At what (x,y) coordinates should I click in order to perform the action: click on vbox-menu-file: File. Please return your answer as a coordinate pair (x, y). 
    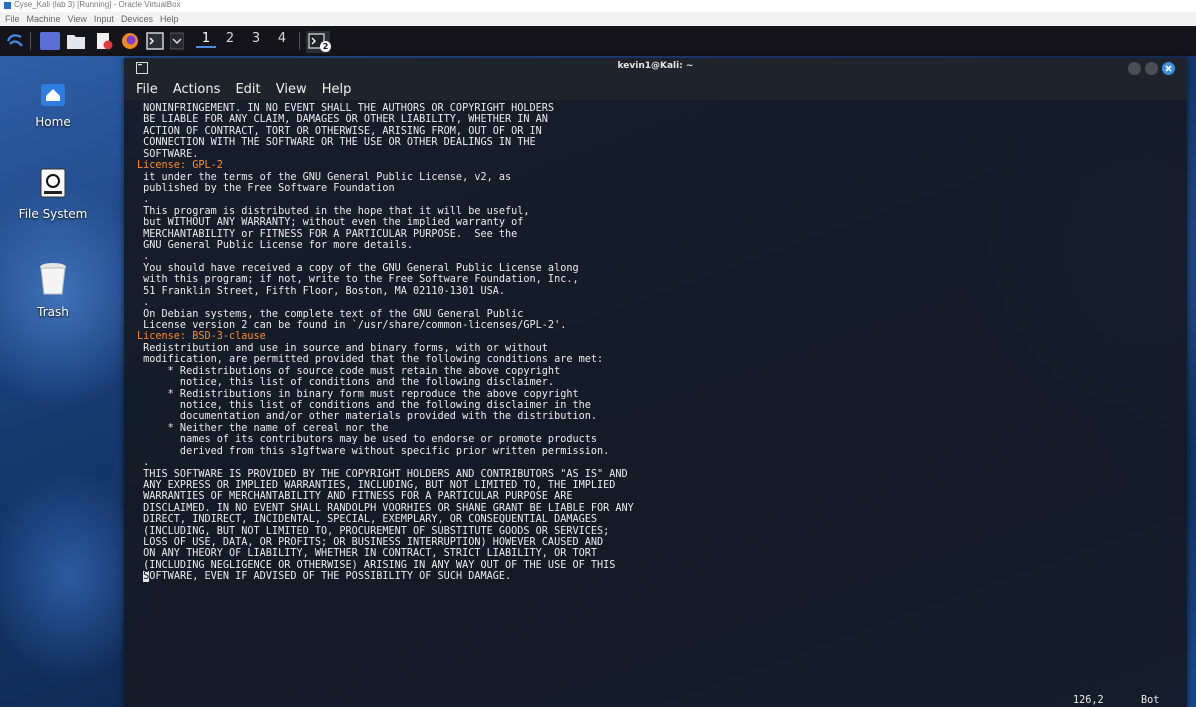
    Looking at the image, I should click on (12, 19).